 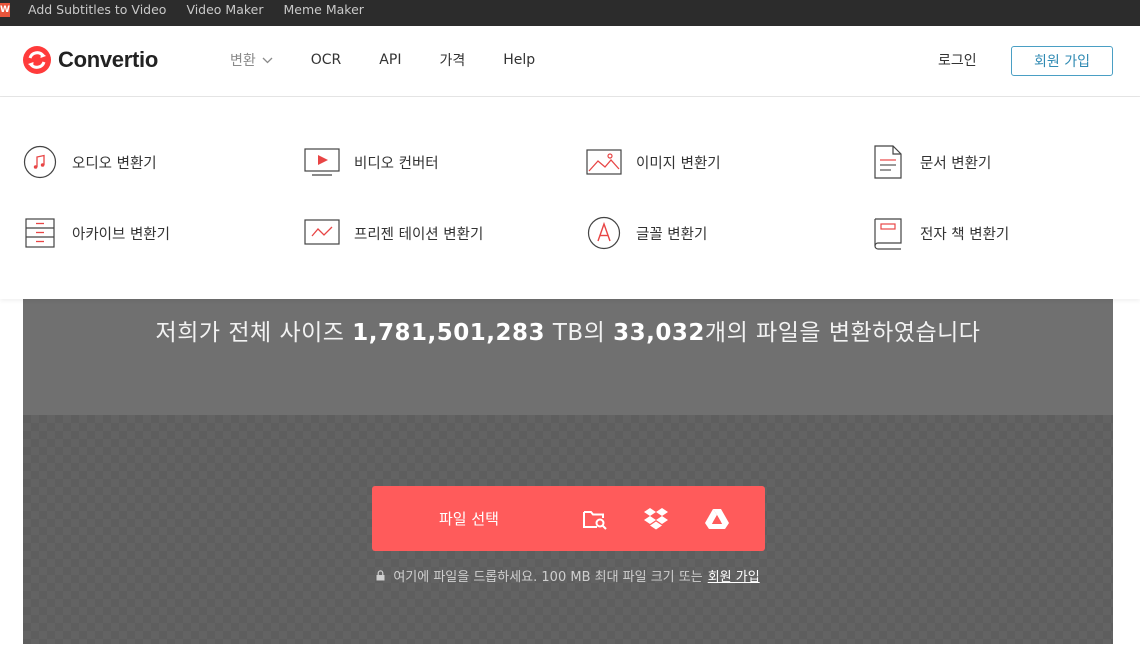 I want to click on stats-count: 33,032, so click(x=659, y=333).